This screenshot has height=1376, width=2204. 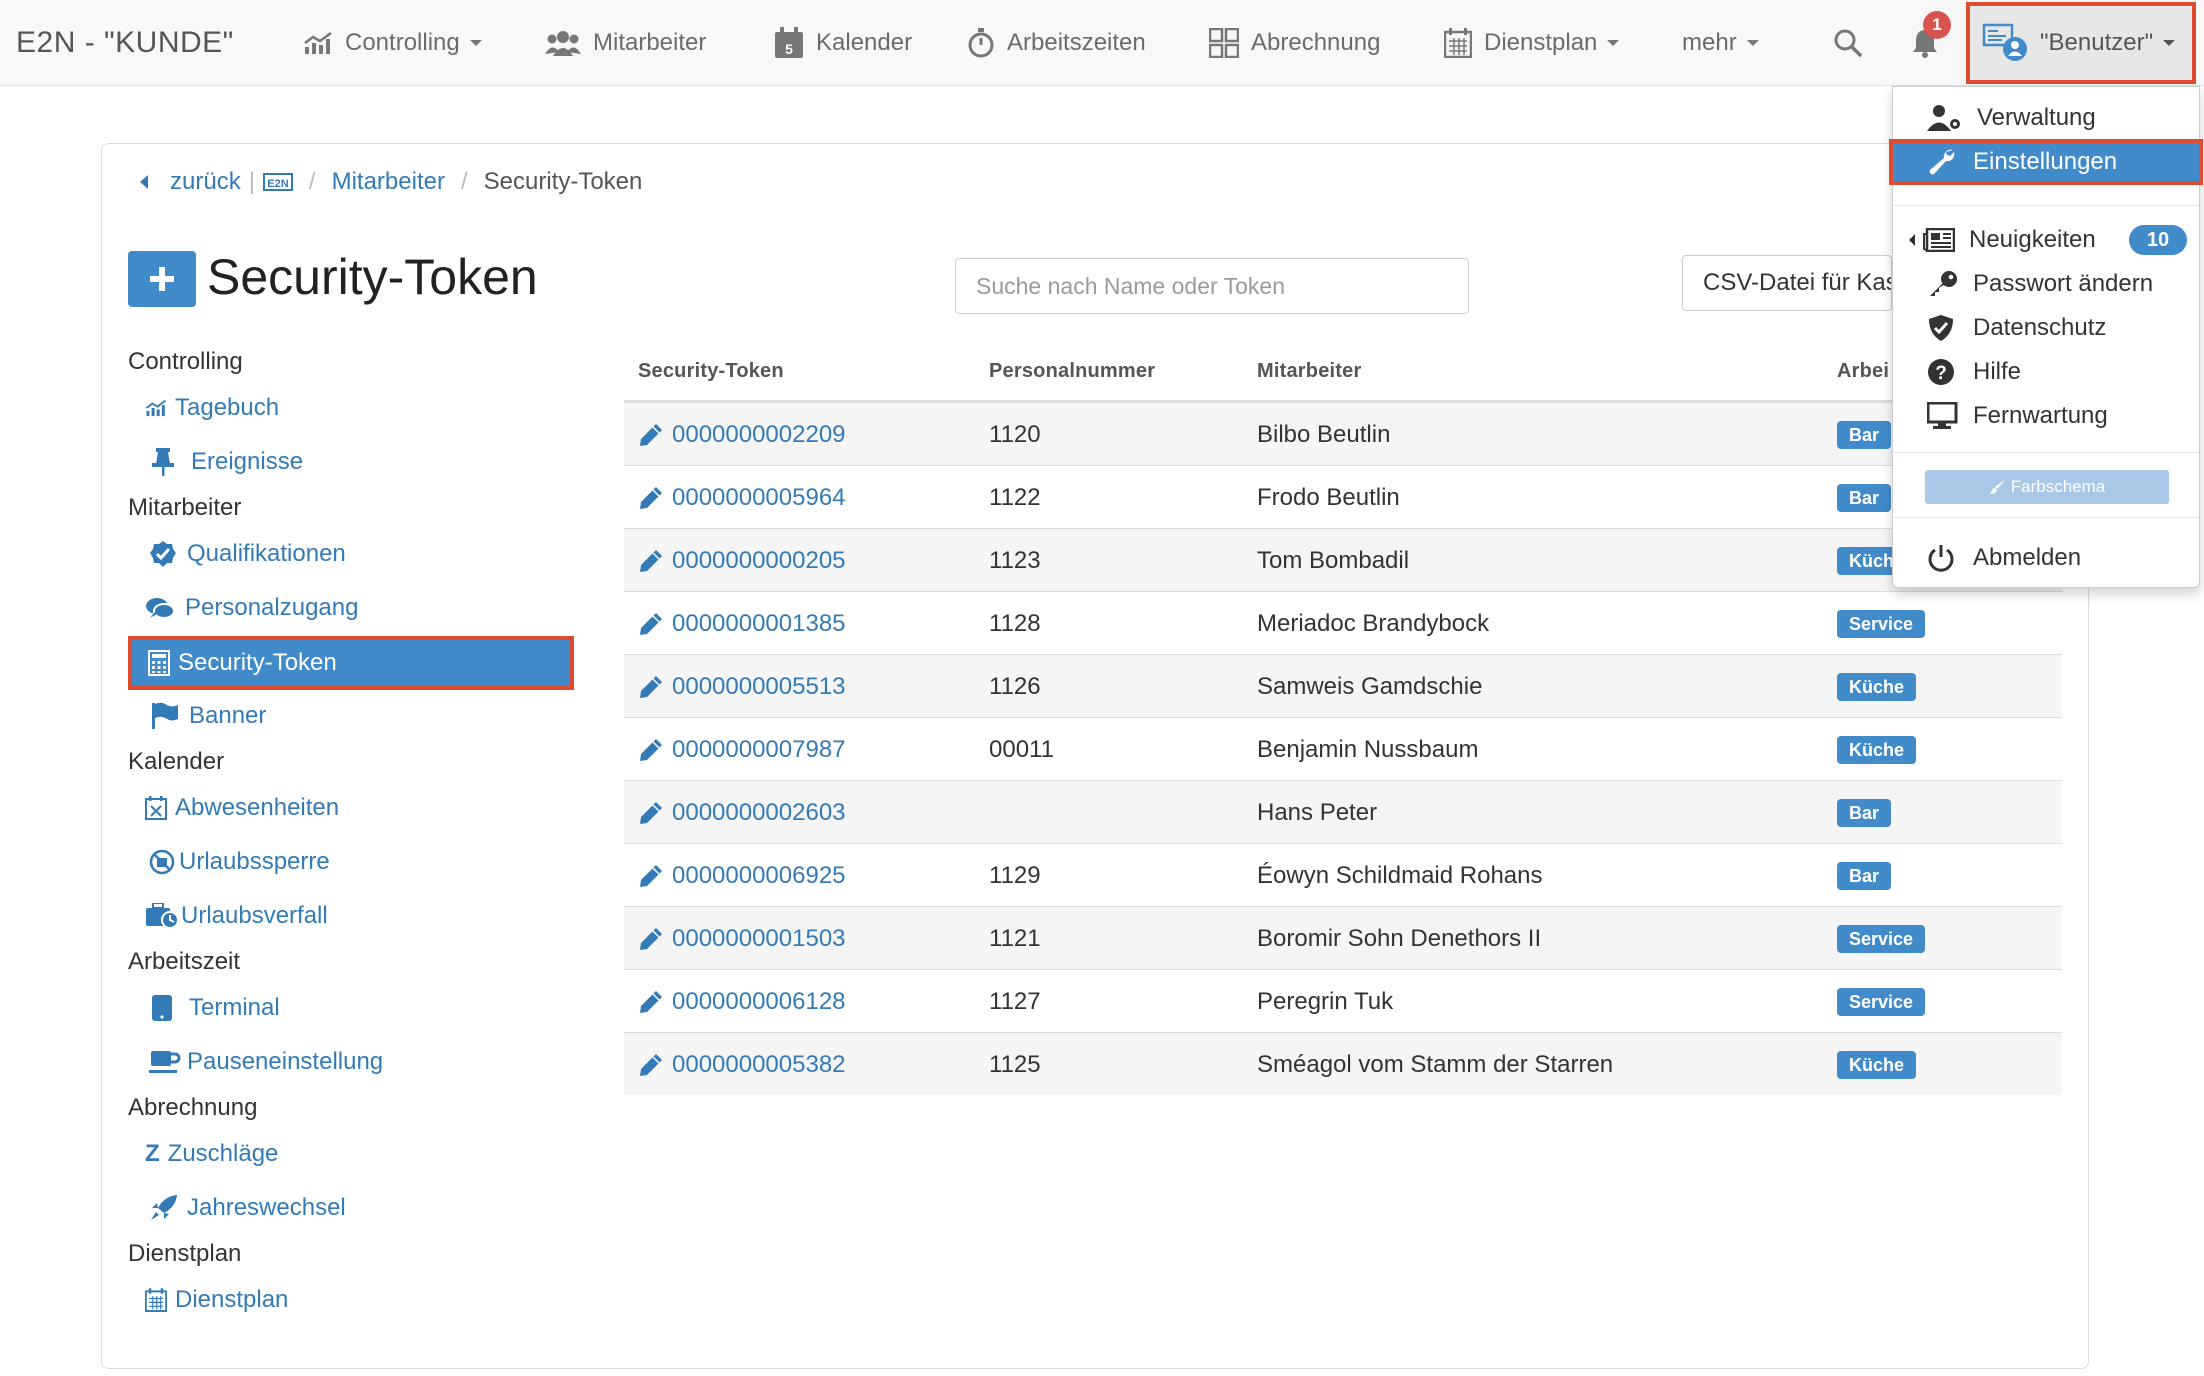 What do you see at coordinates (1997, 371) in the screenshot?
I see `menu-item-label: Hilfe` at bounding box center [1997, 371].